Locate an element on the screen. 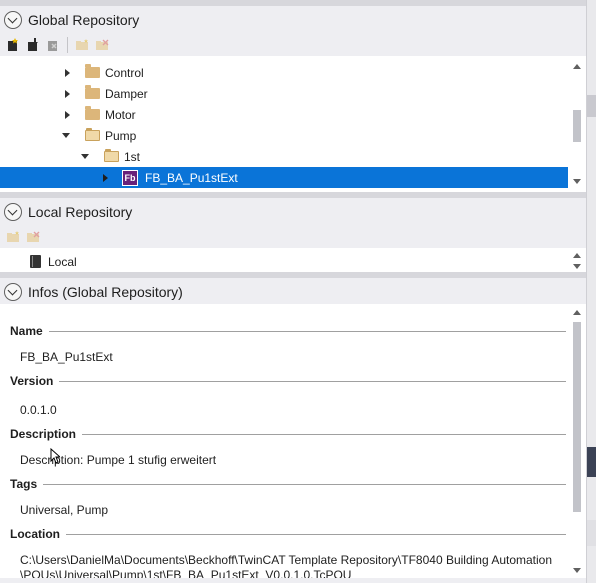 The width and height of the screenshot is (596, 583). global-repository-header: Global Repository is located at coordinates (293, 20).